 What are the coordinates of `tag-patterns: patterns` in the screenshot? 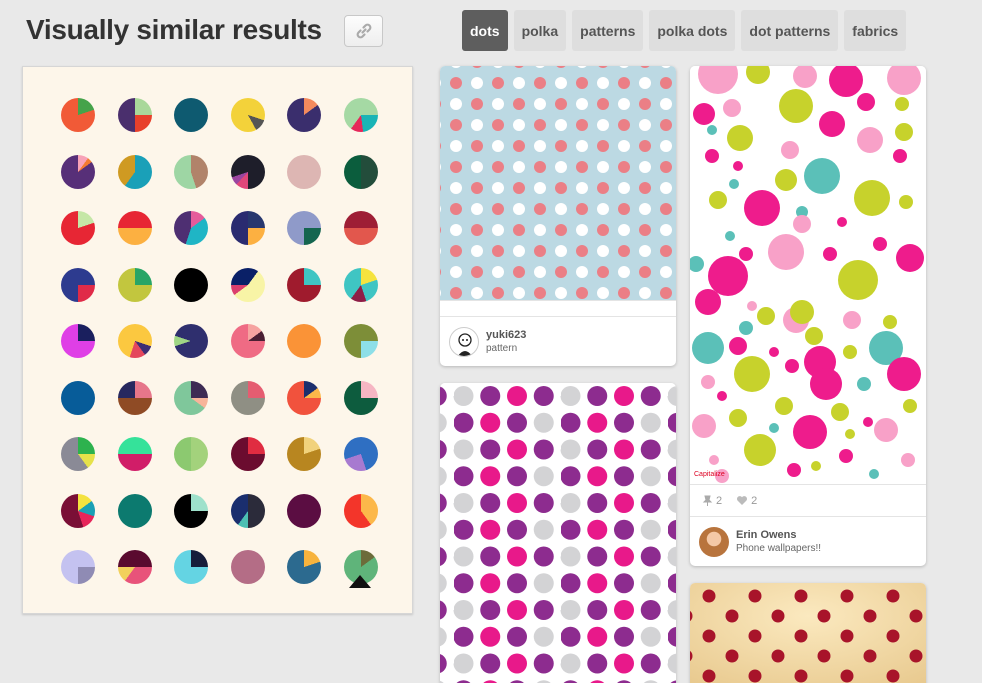 It's located at (608, 30).